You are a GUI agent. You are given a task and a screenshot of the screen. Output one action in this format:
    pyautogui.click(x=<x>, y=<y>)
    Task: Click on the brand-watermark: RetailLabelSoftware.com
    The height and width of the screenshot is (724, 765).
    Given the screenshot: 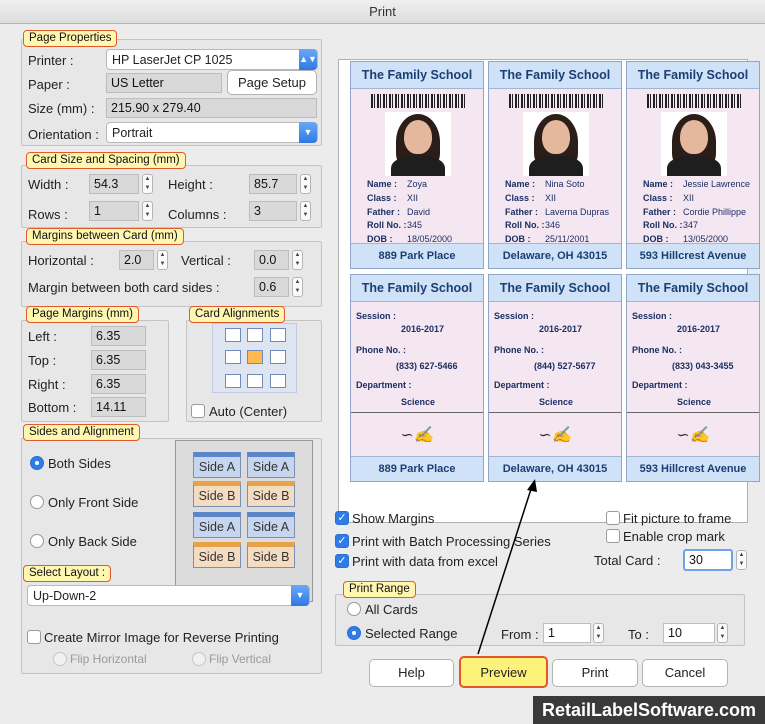 What is the action you would take?
    pyautogui.click(x=649, y=710)
    